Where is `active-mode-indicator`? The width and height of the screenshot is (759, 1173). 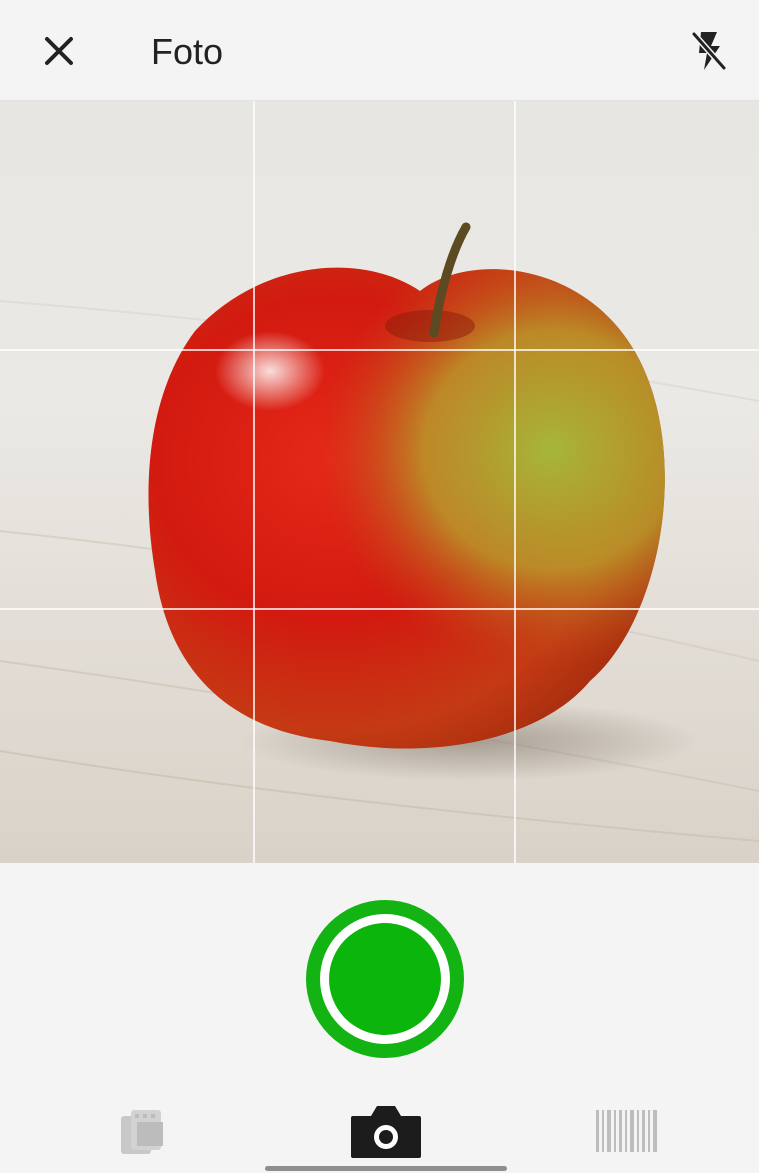
active-mode-indicator is located at coordinates (386, 1168).